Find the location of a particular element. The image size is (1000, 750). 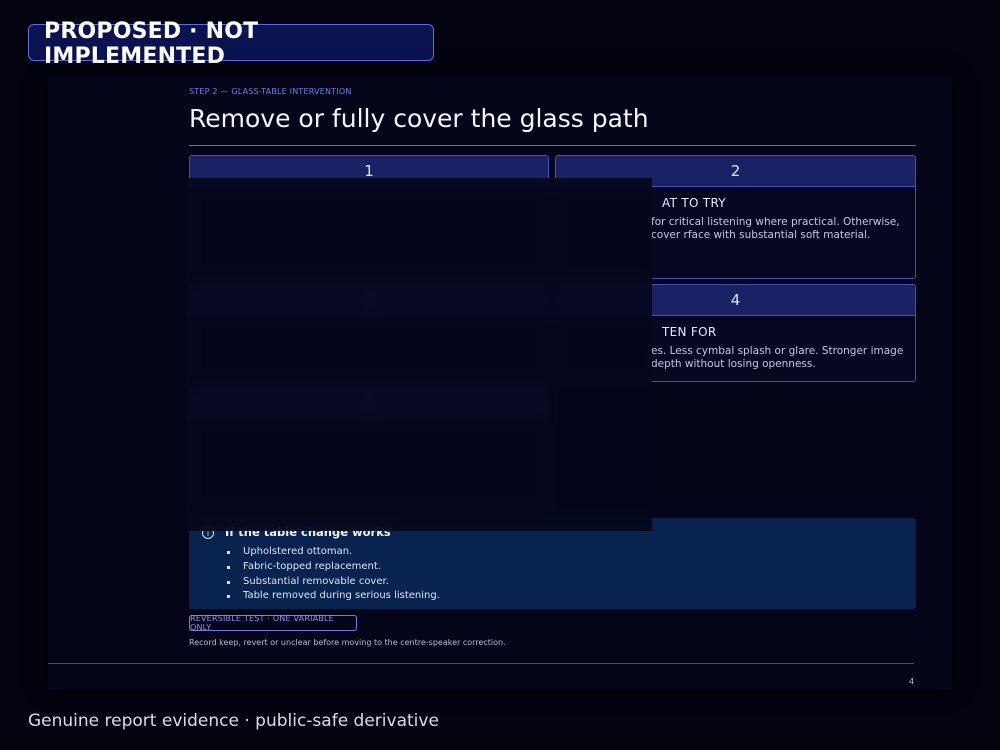

slide-title: Remove or fully cover the glass path is located at coordinates (419, 118).